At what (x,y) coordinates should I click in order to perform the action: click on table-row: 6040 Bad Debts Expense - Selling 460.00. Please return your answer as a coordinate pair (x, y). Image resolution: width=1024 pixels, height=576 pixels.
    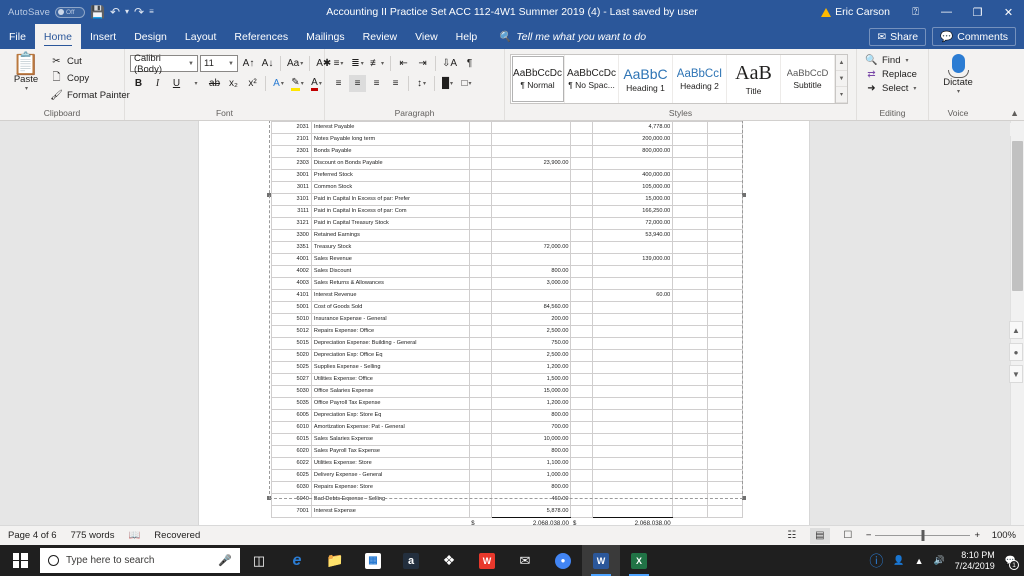
    Looking at the image, I should click on (507, 499).